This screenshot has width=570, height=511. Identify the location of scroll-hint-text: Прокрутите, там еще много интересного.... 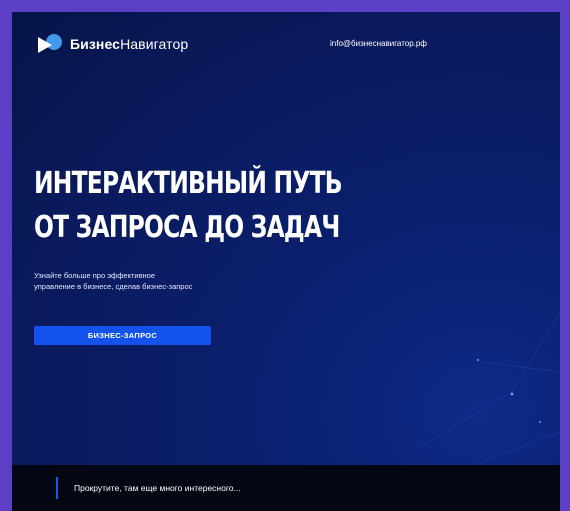
(157, 488).